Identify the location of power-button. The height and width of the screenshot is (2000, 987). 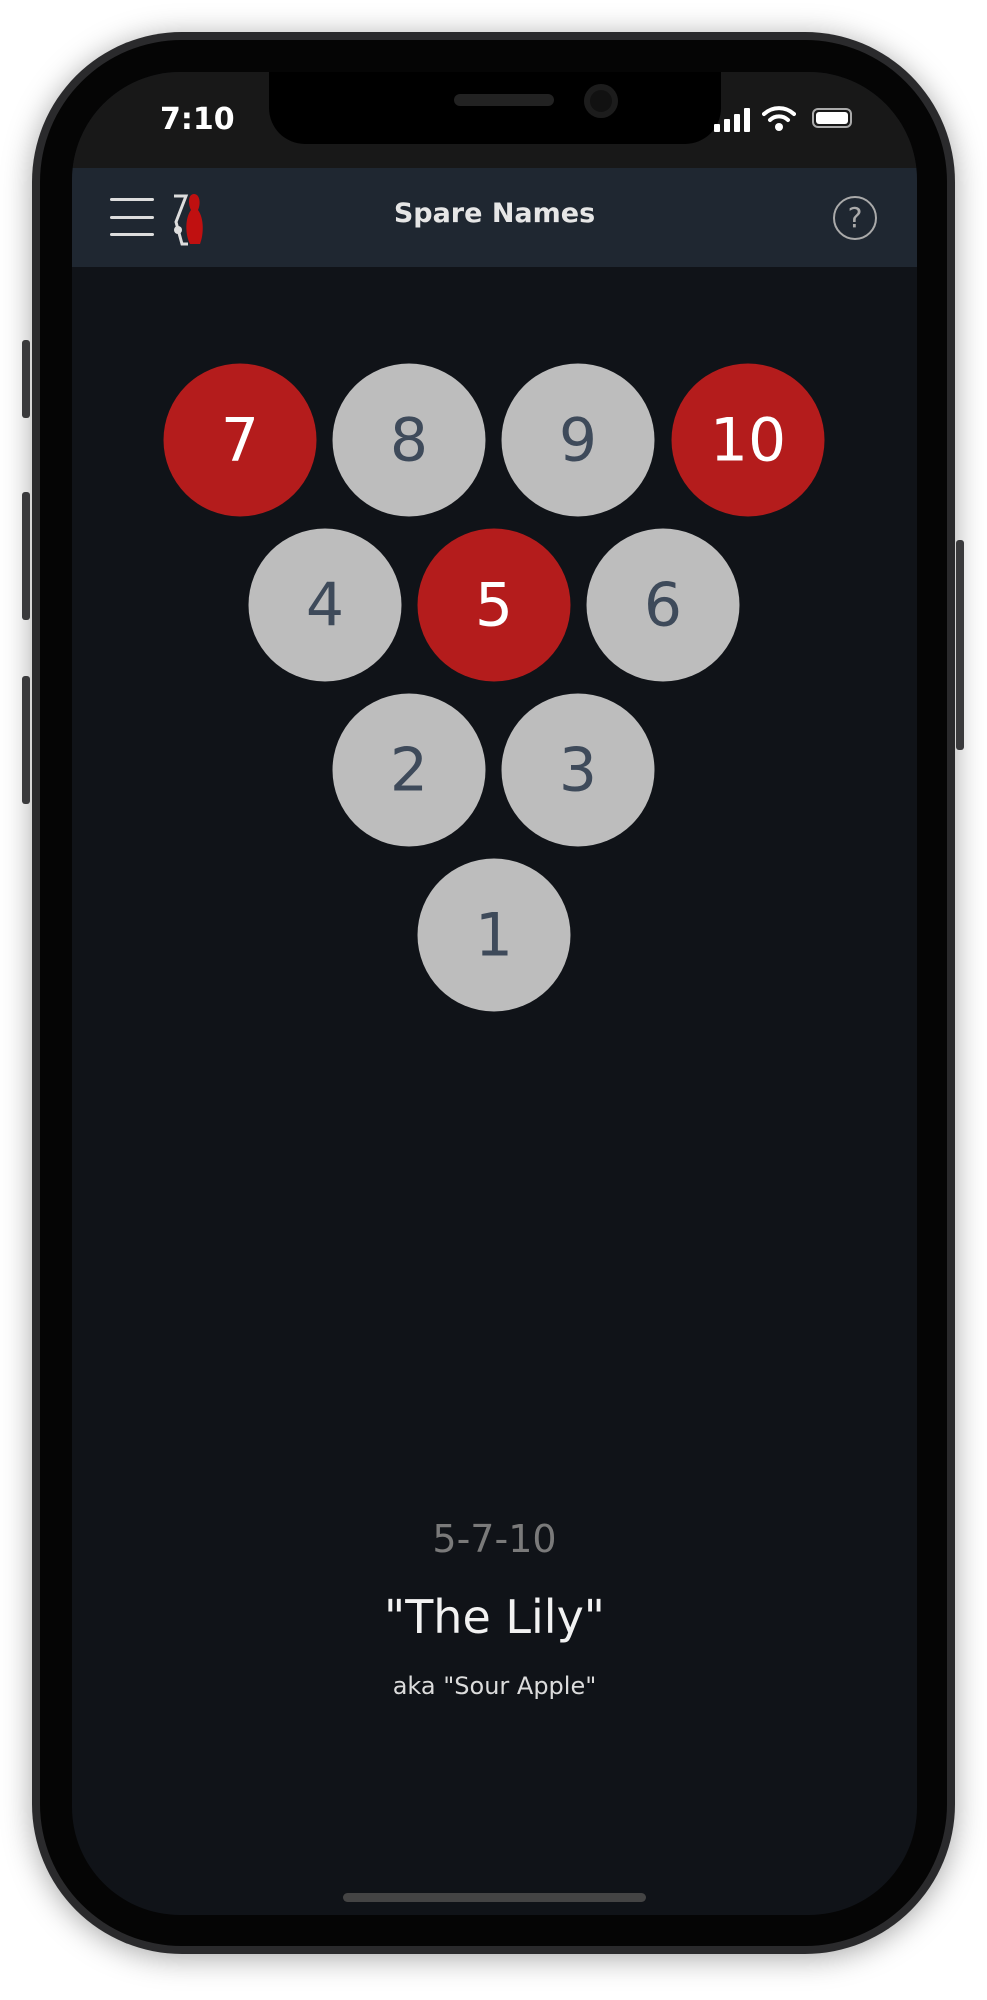
(960, 645).